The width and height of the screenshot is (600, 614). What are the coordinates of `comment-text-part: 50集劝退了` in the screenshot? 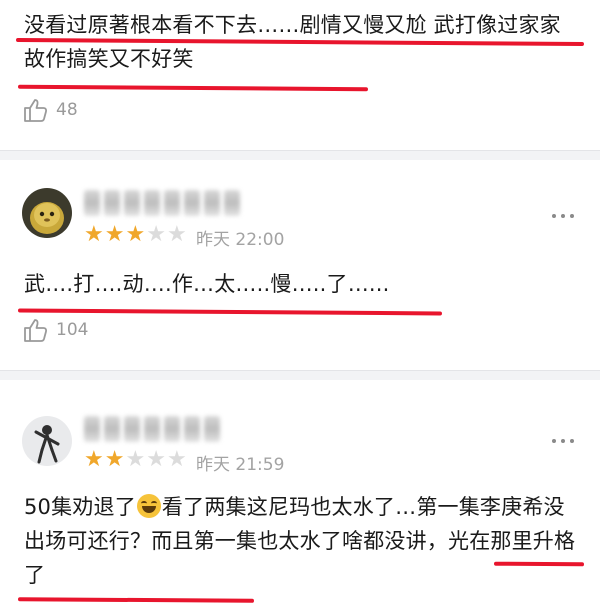 It's located at (80, 507).